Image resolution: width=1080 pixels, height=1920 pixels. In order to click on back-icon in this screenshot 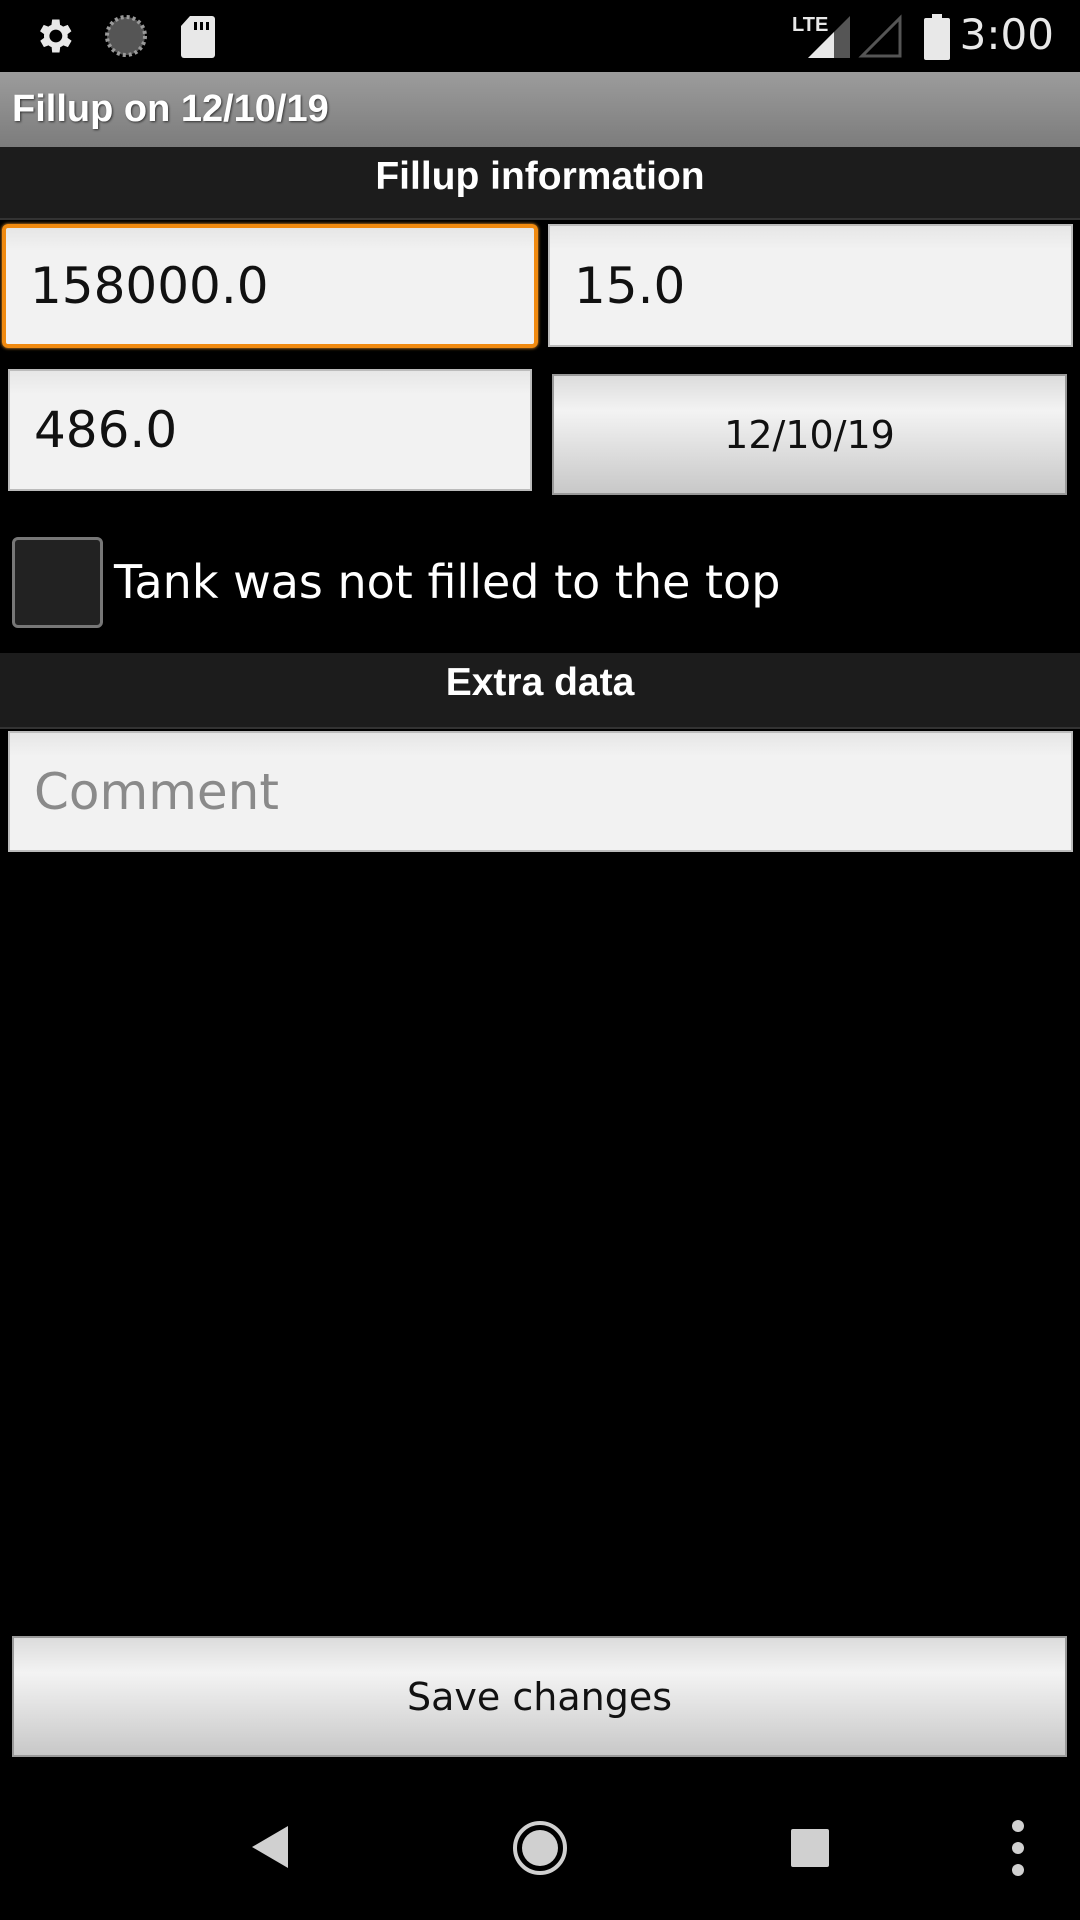, I will do `click(270, 1847)`.